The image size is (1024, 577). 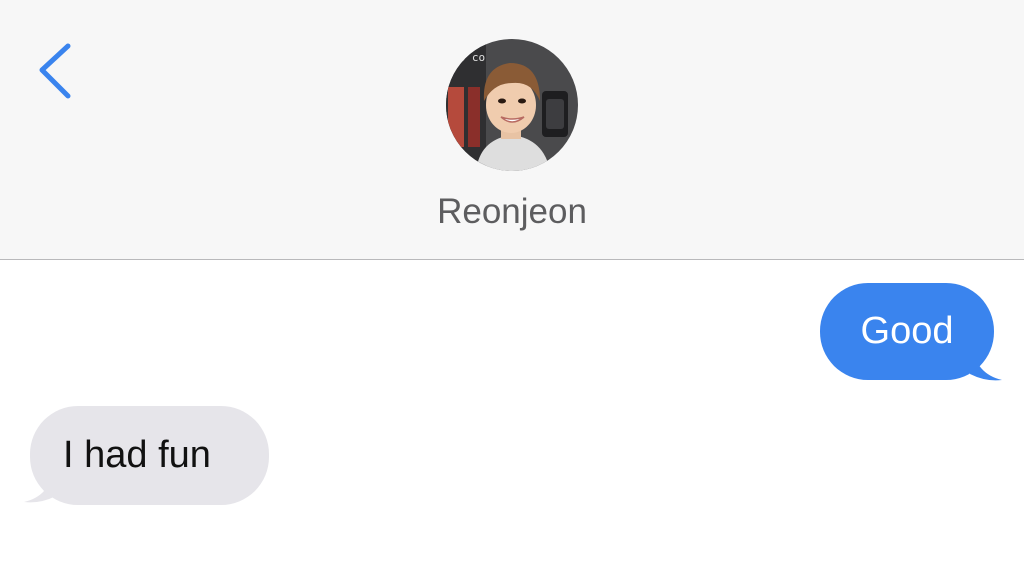 What do you see at coordinates (468, 57) in the screenshot?
I see `svg-text: 96 co` at bounding box center [468, 57].